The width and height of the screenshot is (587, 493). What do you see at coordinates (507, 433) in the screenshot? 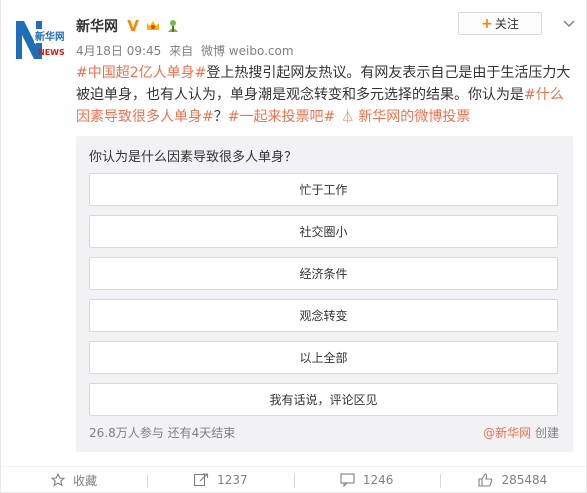
I see `poll-creator-link: @新华网` at bounding box center [507, 433].